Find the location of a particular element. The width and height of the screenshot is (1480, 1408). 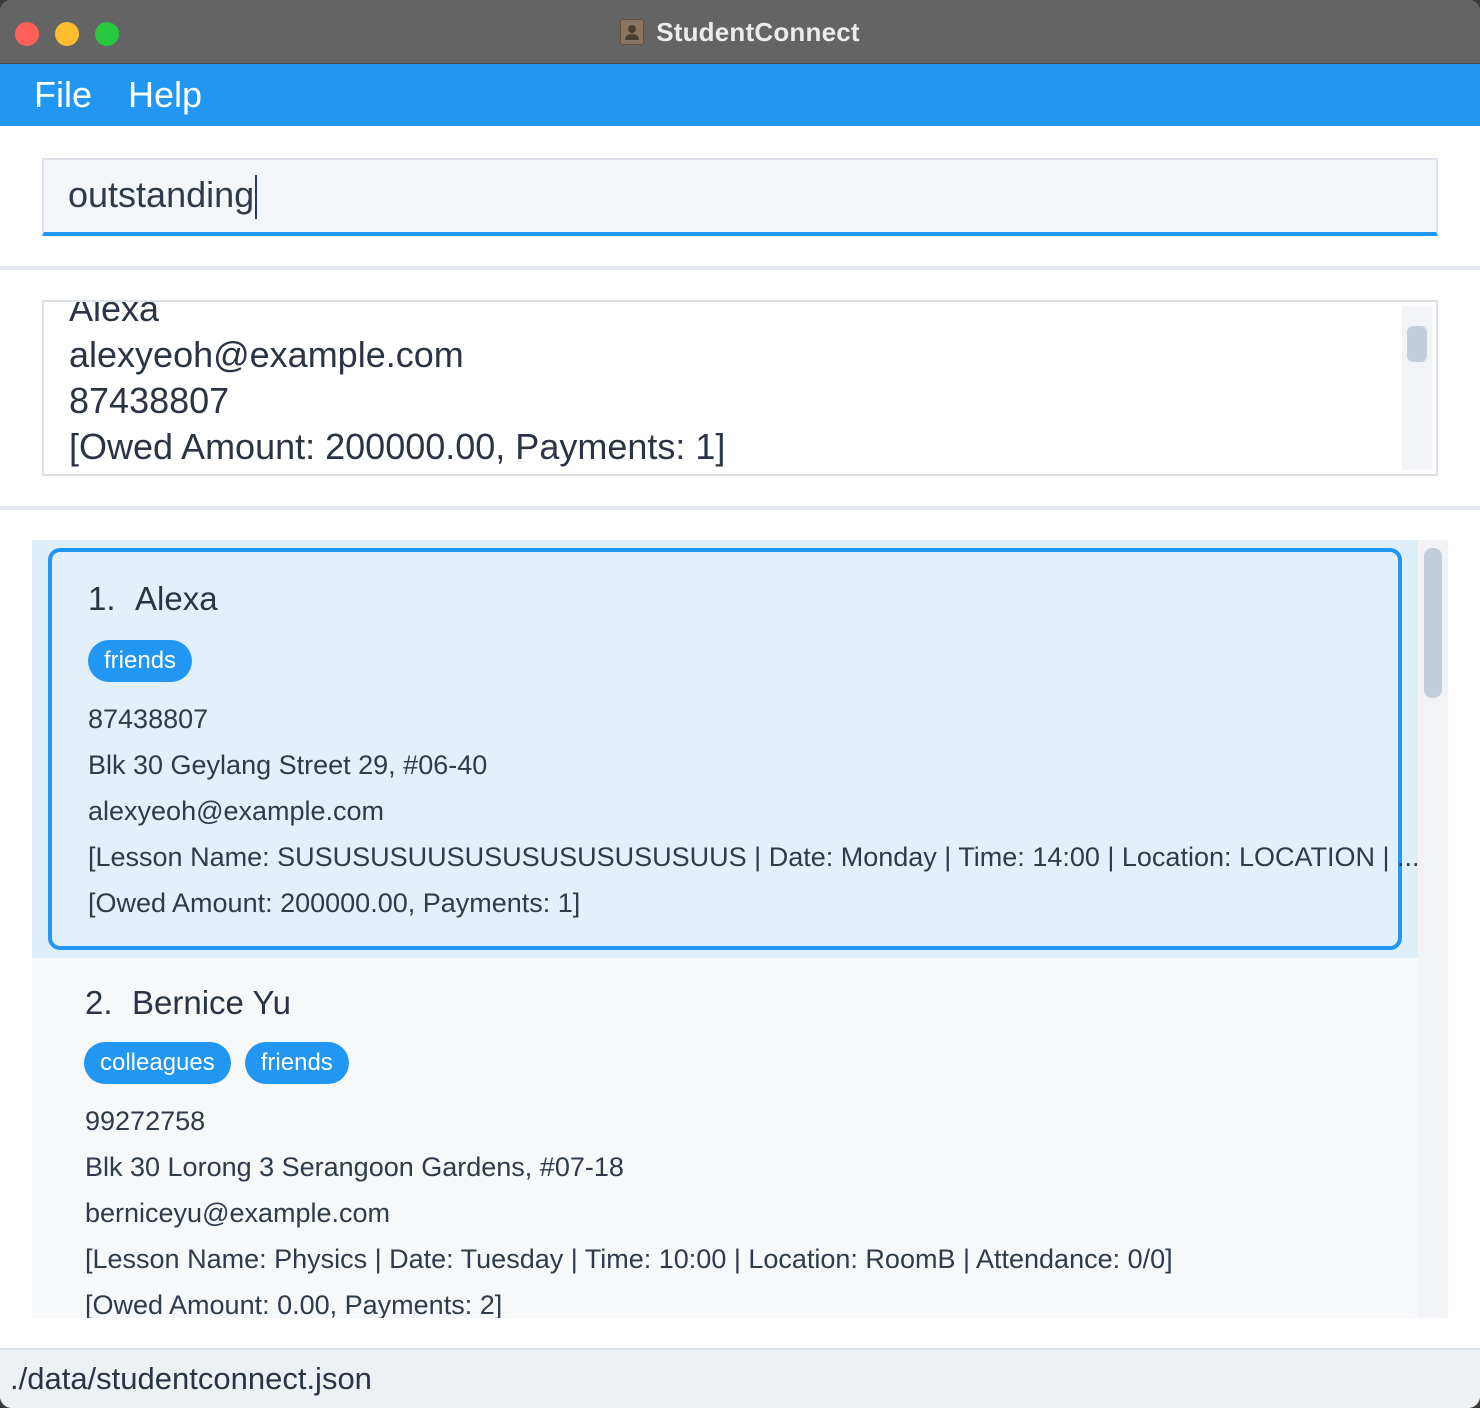

result-line: [Owed Amount: 200000.00, Payments: 1] is located at coordinates (397, 446).